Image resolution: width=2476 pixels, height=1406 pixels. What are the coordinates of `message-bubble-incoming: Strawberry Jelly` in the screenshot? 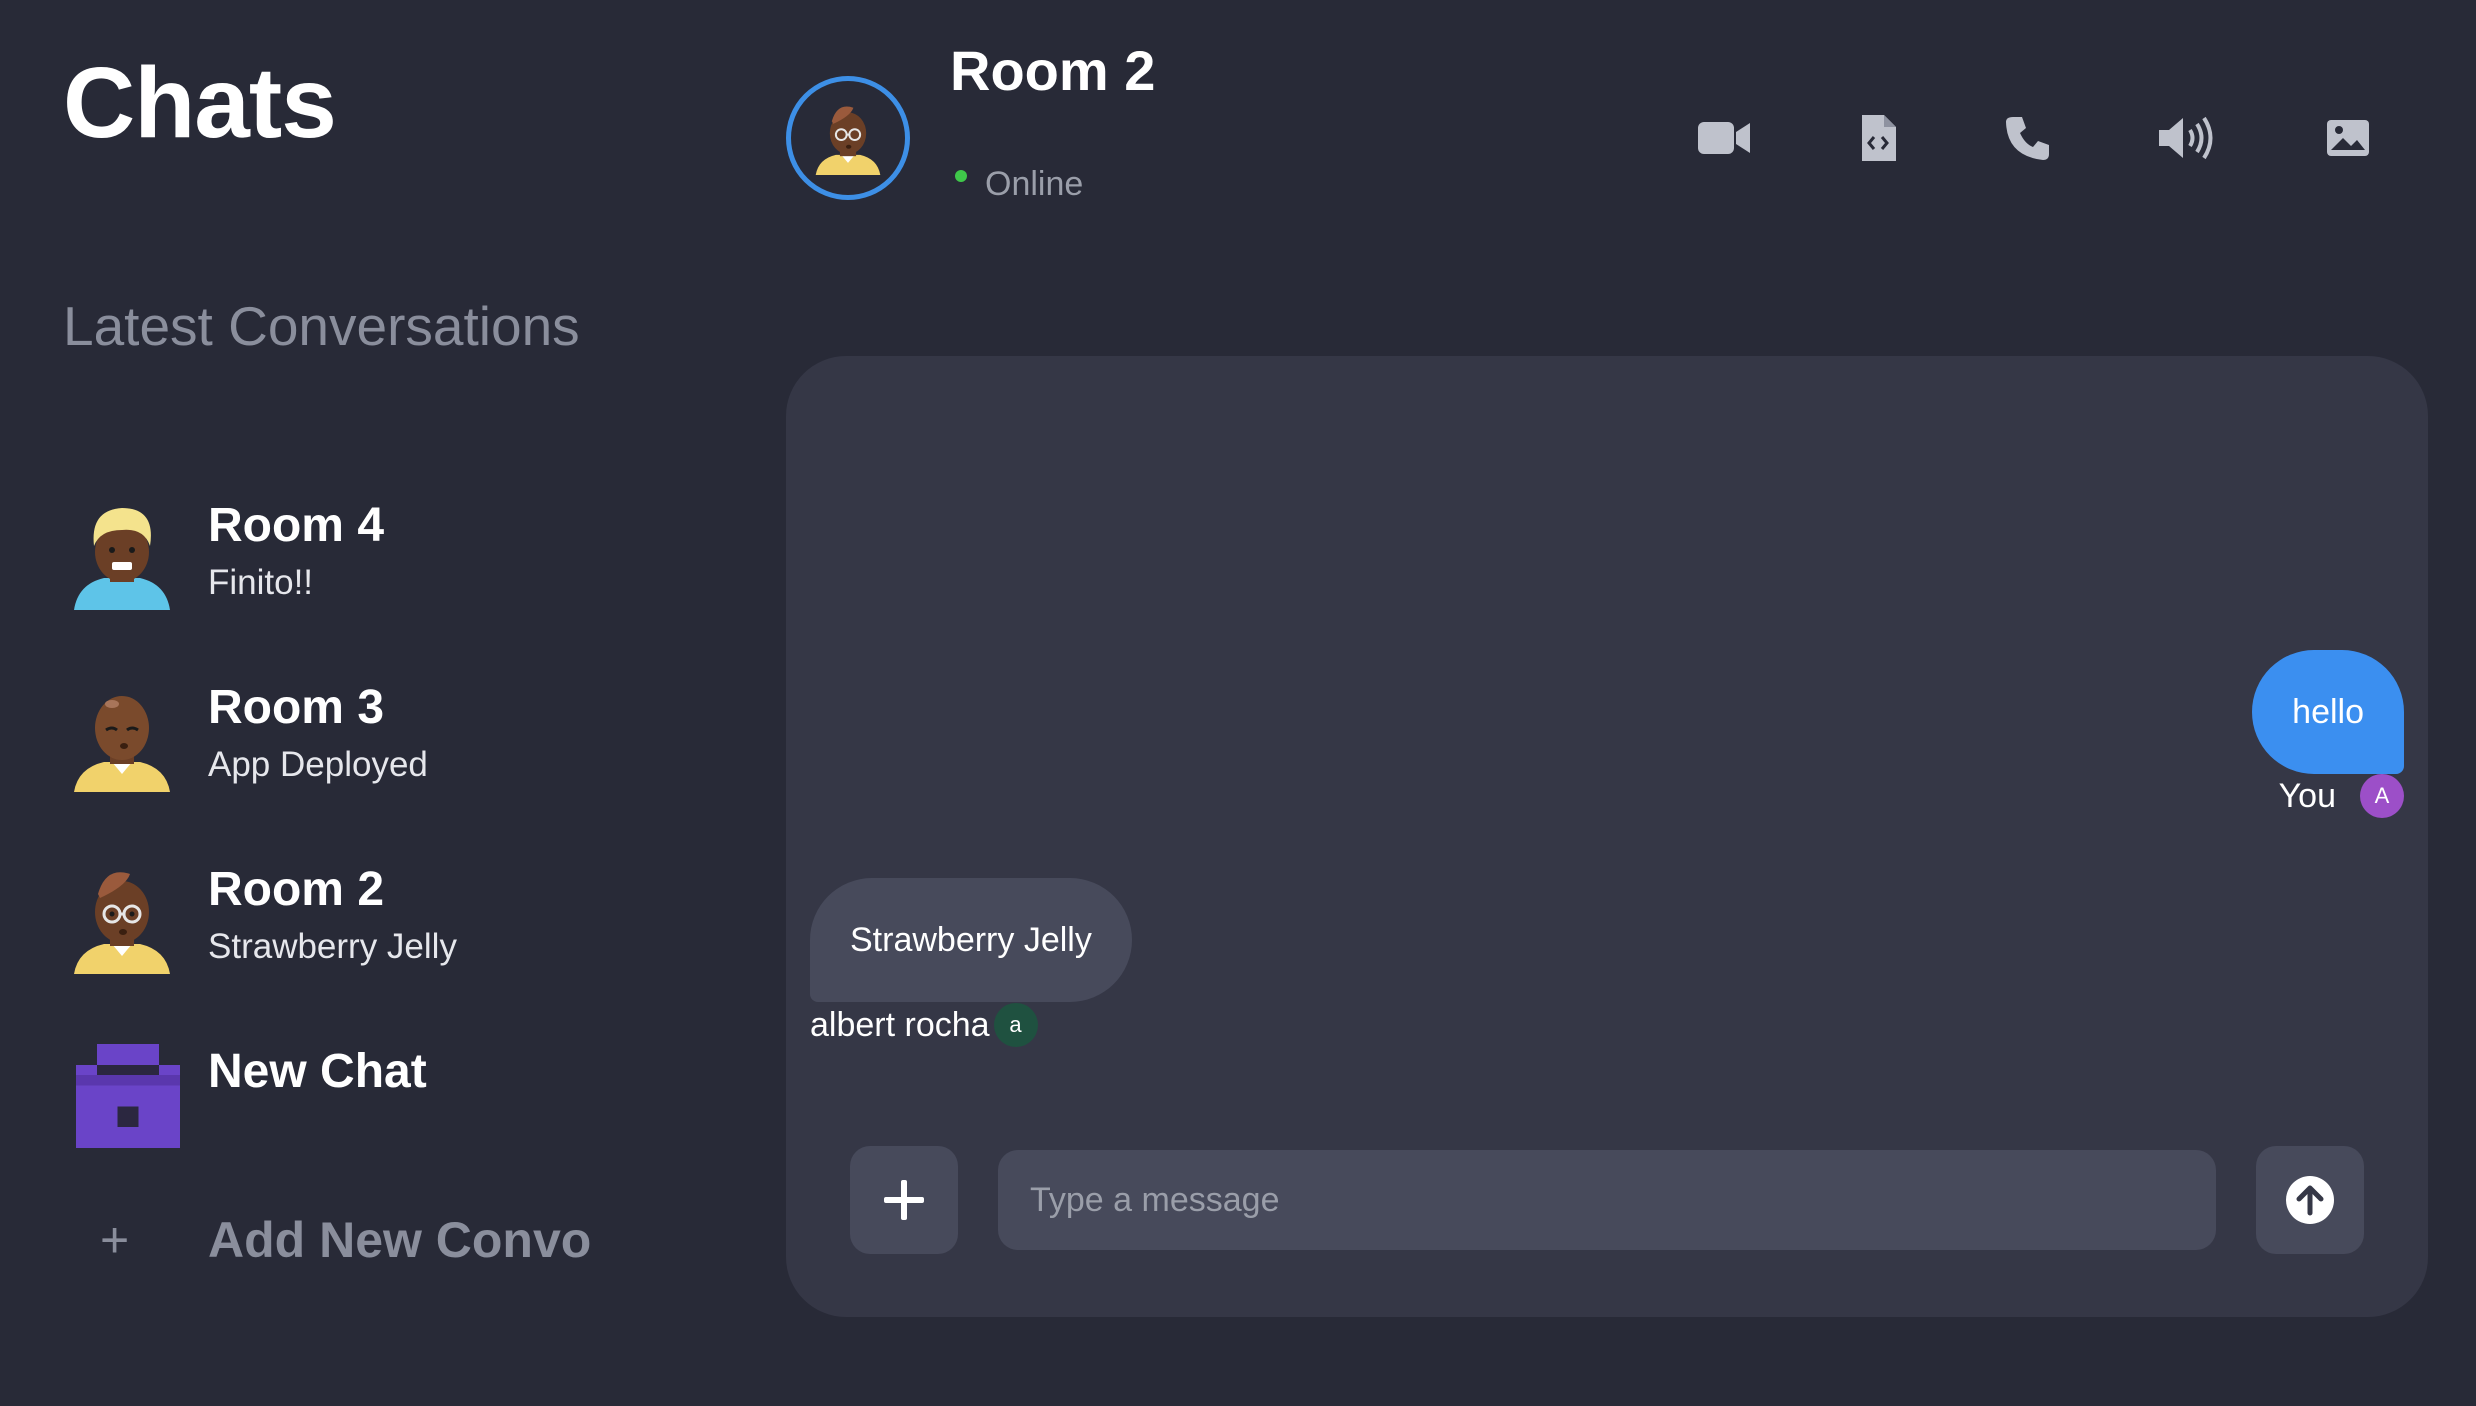 It's located at (971, 940).